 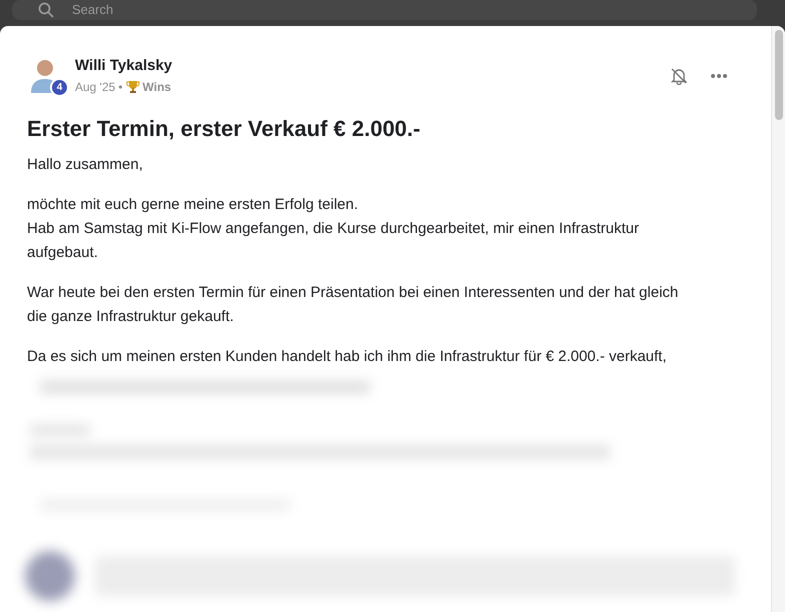 What do you see at coordinates (353, 305) in the screenshot?
I see `post-text: War heute bei den ersten Termin für einen Präsentation bei einen Interessenten und der hat gleich die ganze Infrastruktur gekauft.` at bounding box center [353, 305].